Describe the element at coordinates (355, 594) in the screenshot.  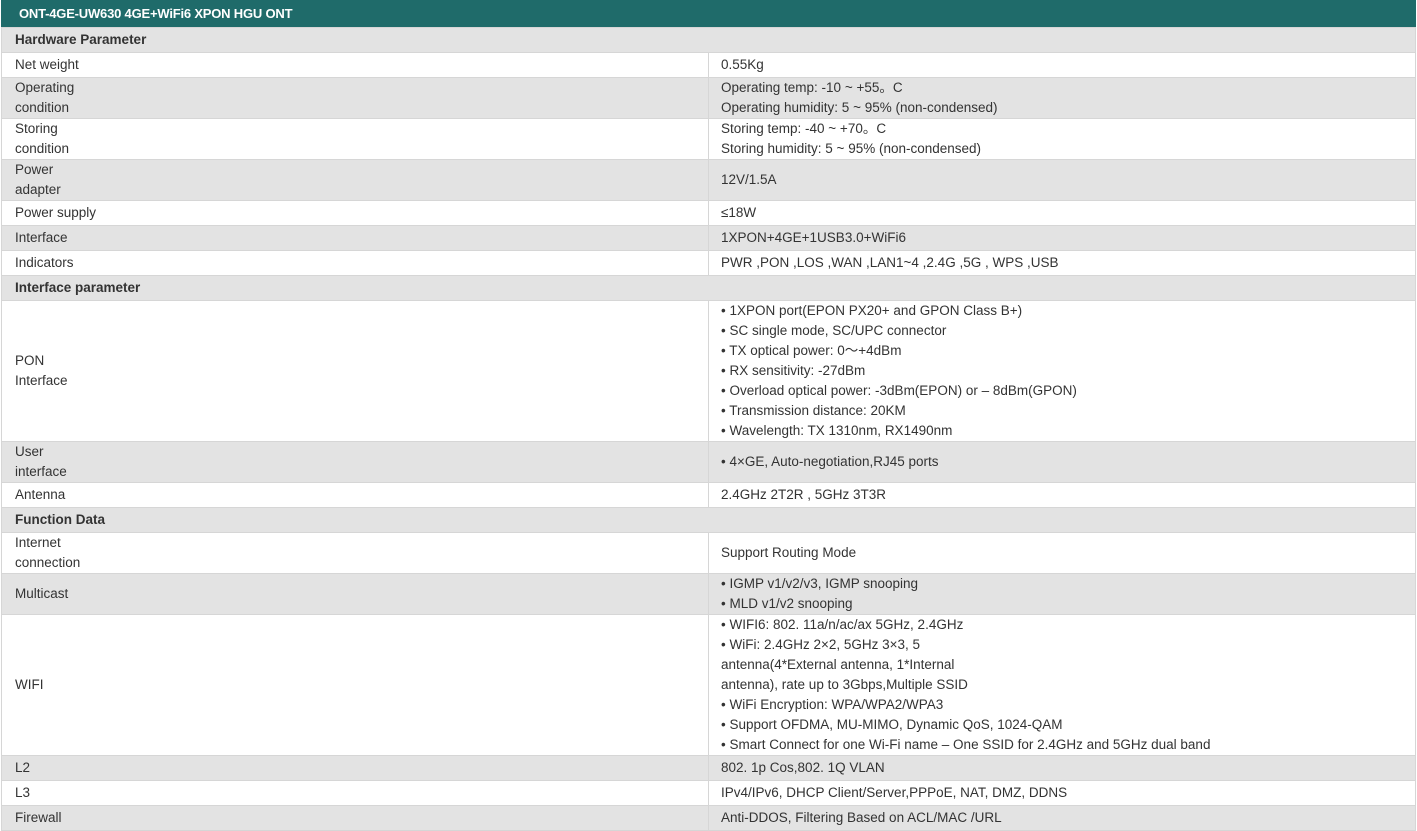
I see `spec-label: Multicast` at that location.